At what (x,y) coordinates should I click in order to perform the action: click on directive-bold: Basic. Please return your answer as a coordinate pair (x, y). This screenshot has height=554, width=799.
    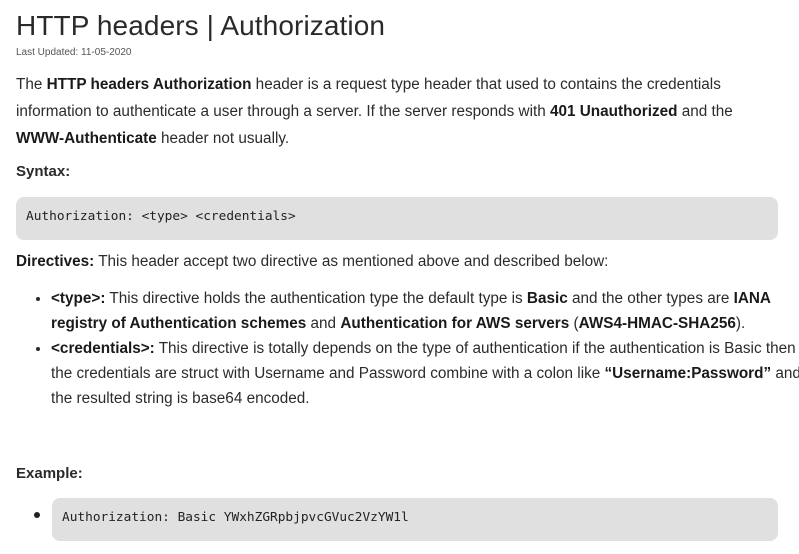
    Looking at the image, I should click on (547, 298).